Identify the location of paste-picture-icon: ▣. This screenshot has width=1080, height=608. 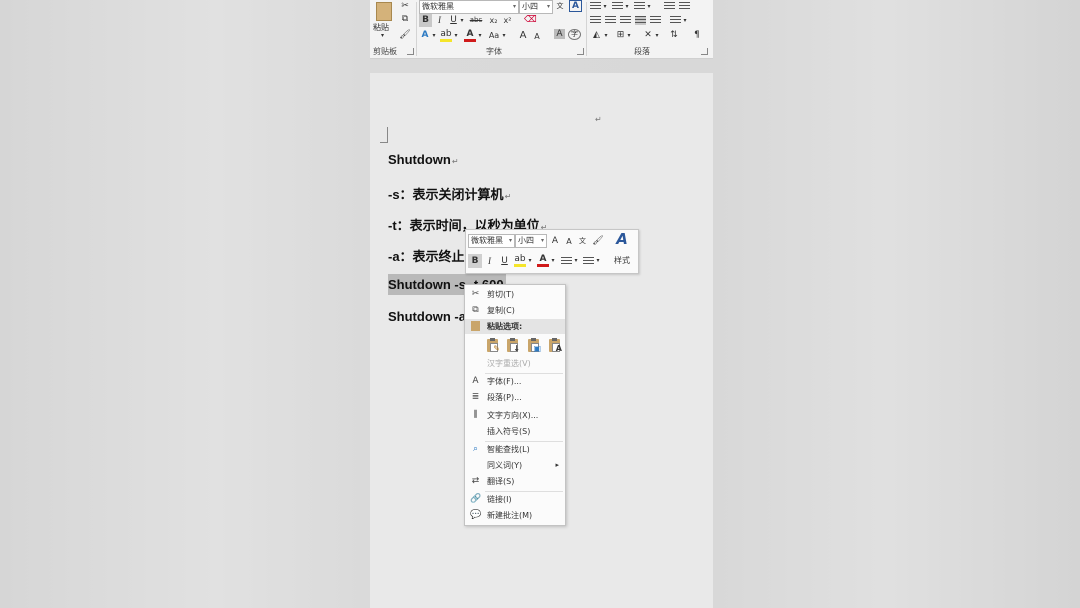
(533, 345).